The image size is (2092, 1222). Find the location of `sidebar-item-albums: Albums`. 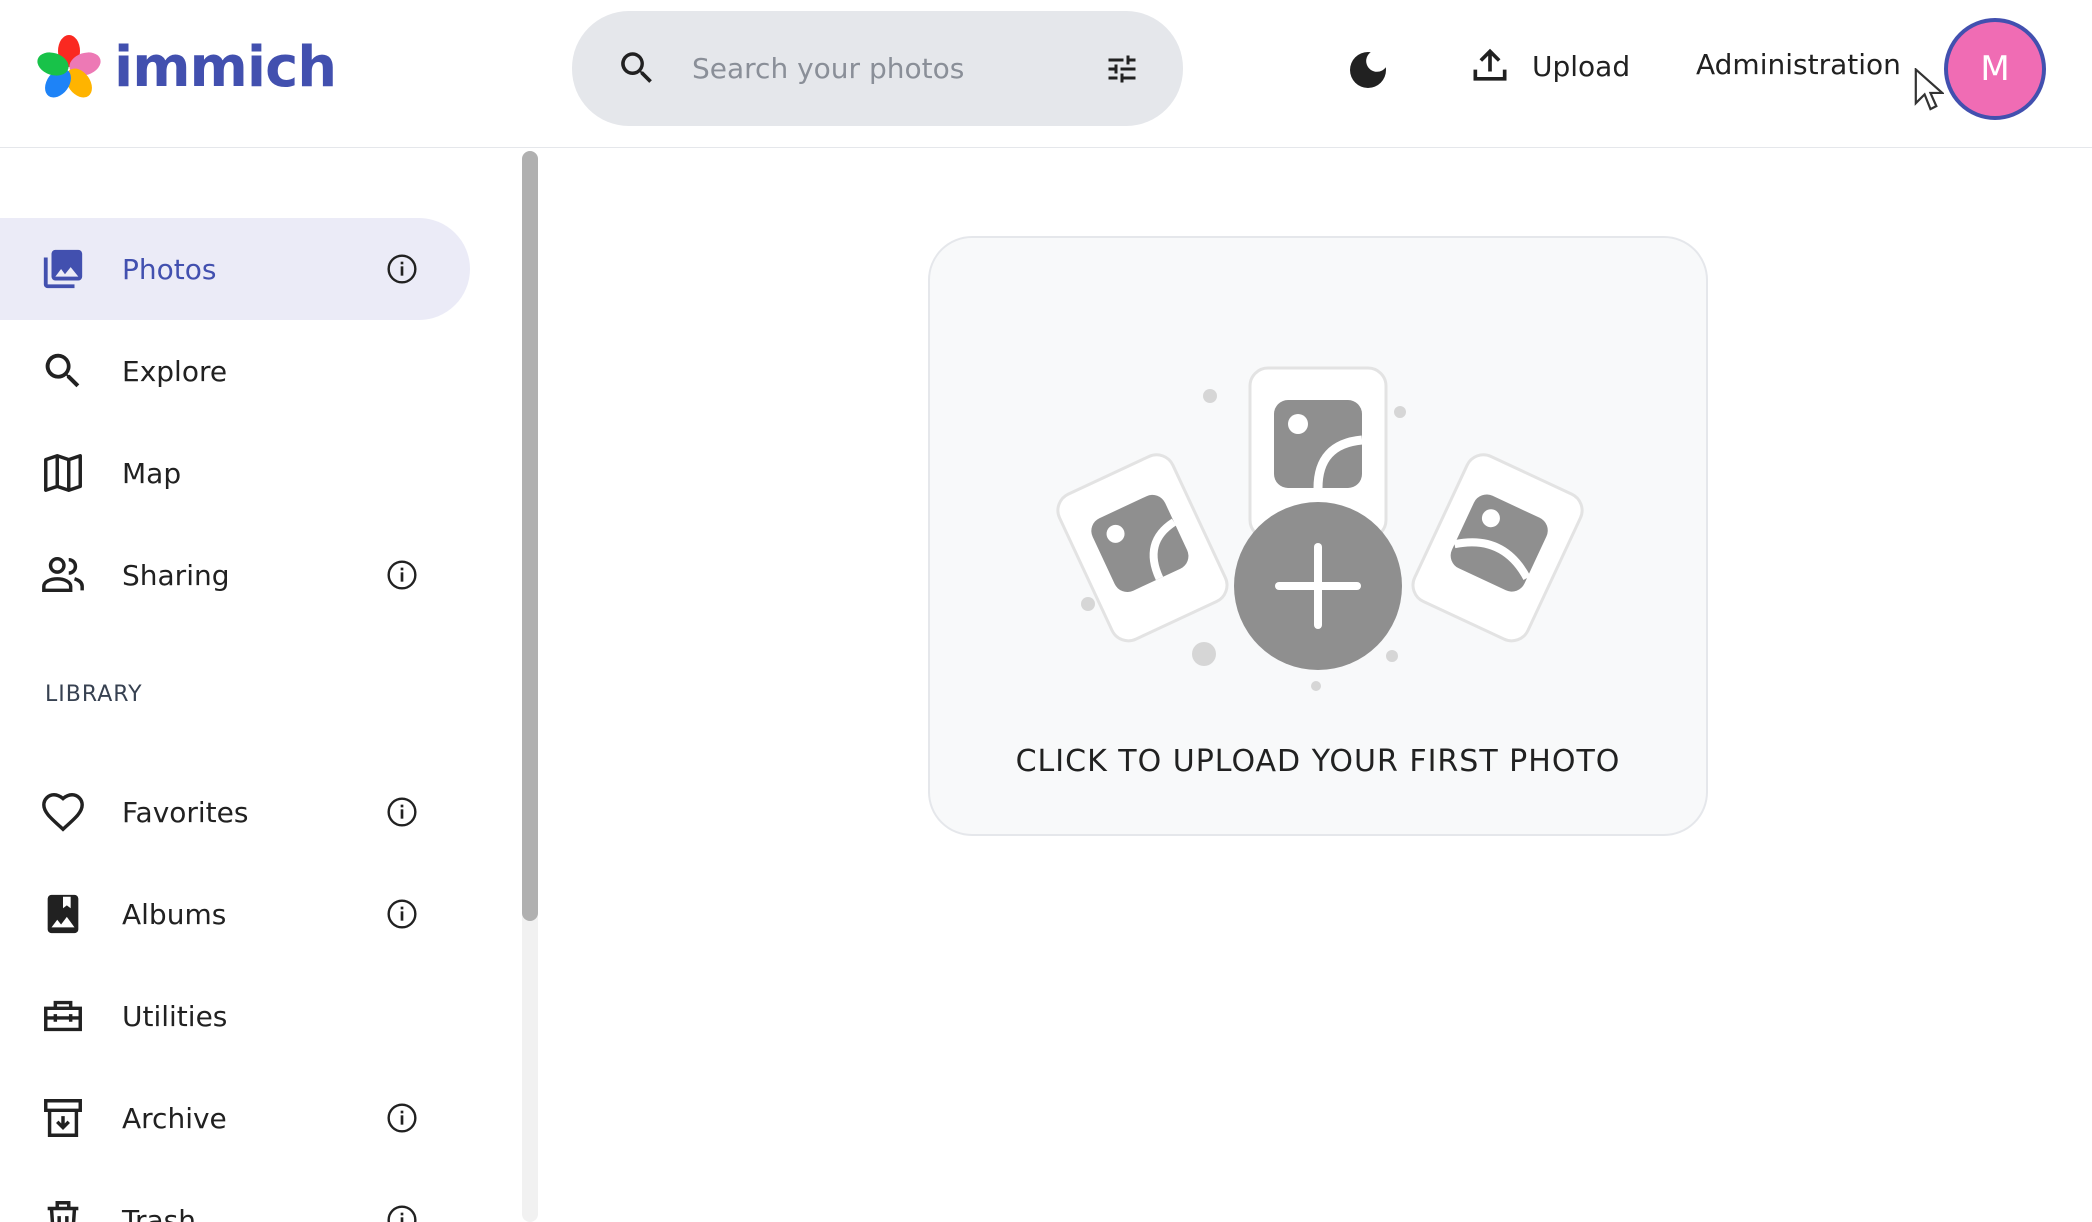

sidebar-item-albums: Albums is located at coordinates (235, 914).